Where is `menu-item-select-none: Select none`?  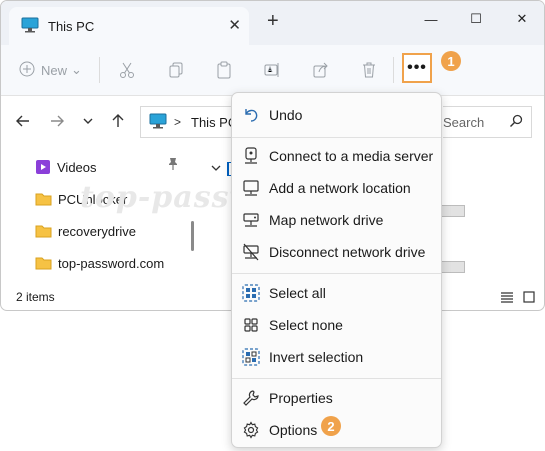
menu-item-select-none: Select none is located at coordinates (336, 325).